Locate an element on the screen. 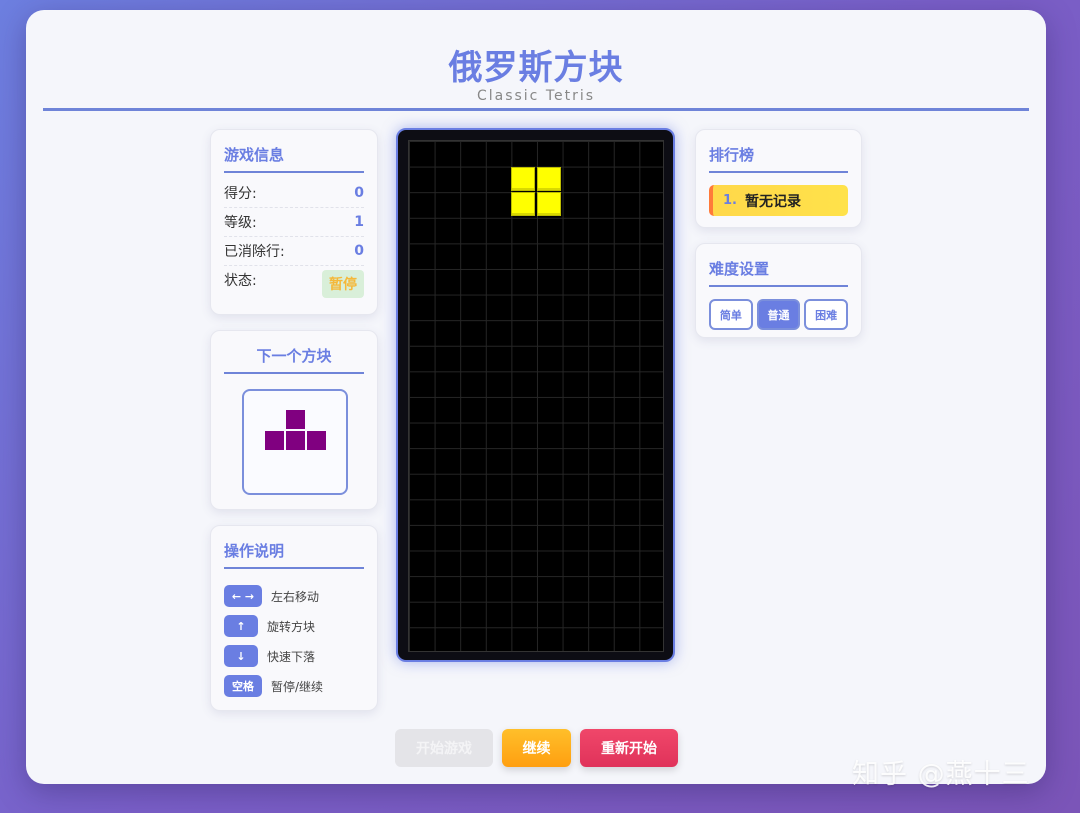 This screenshot has height=813, width=1080. difficulty-options: 简单 普通 困难 is located at coordinates (779, 314).